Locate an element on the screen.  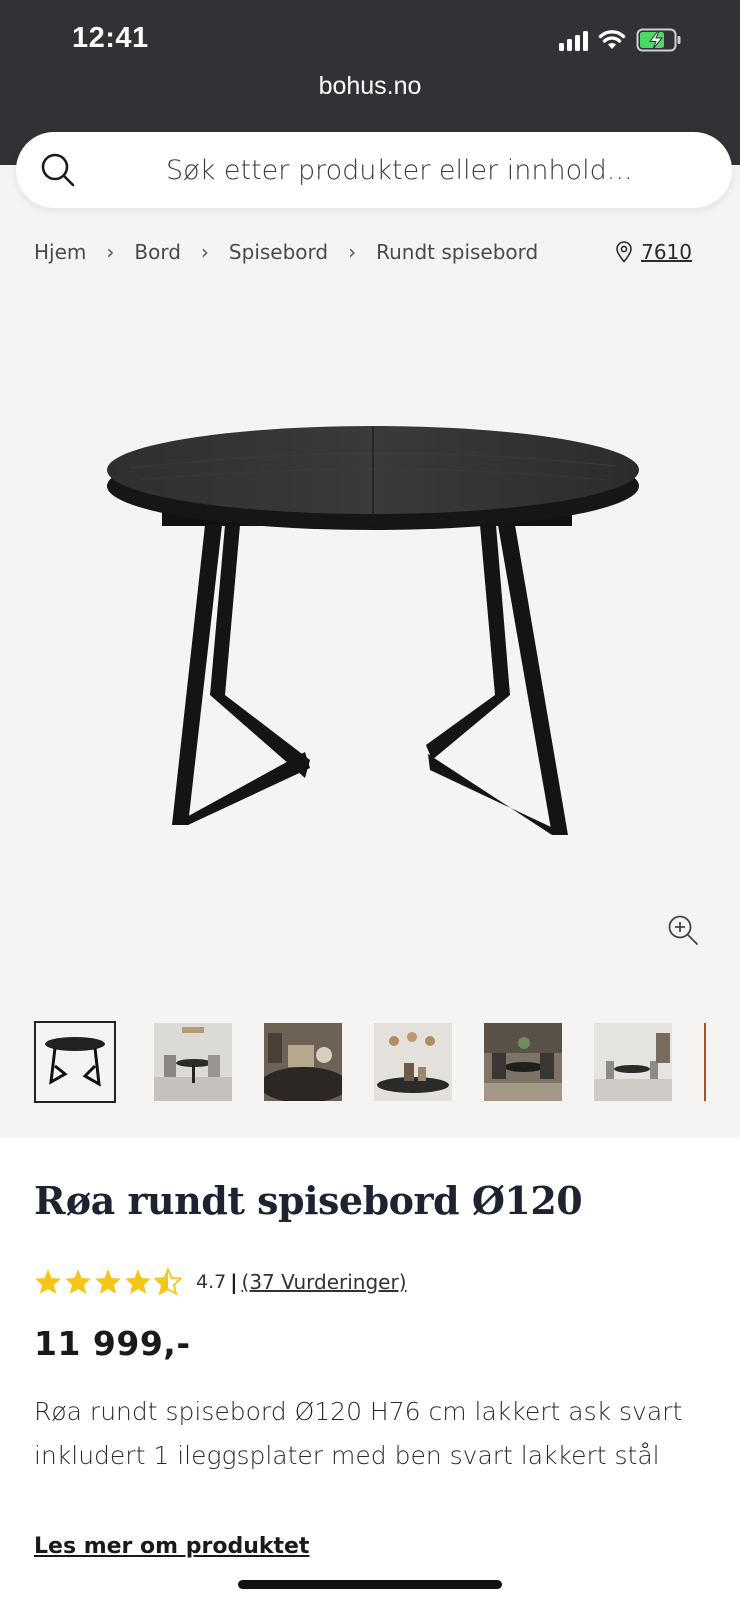
rating-stars is located at coordinates (108, 1281).